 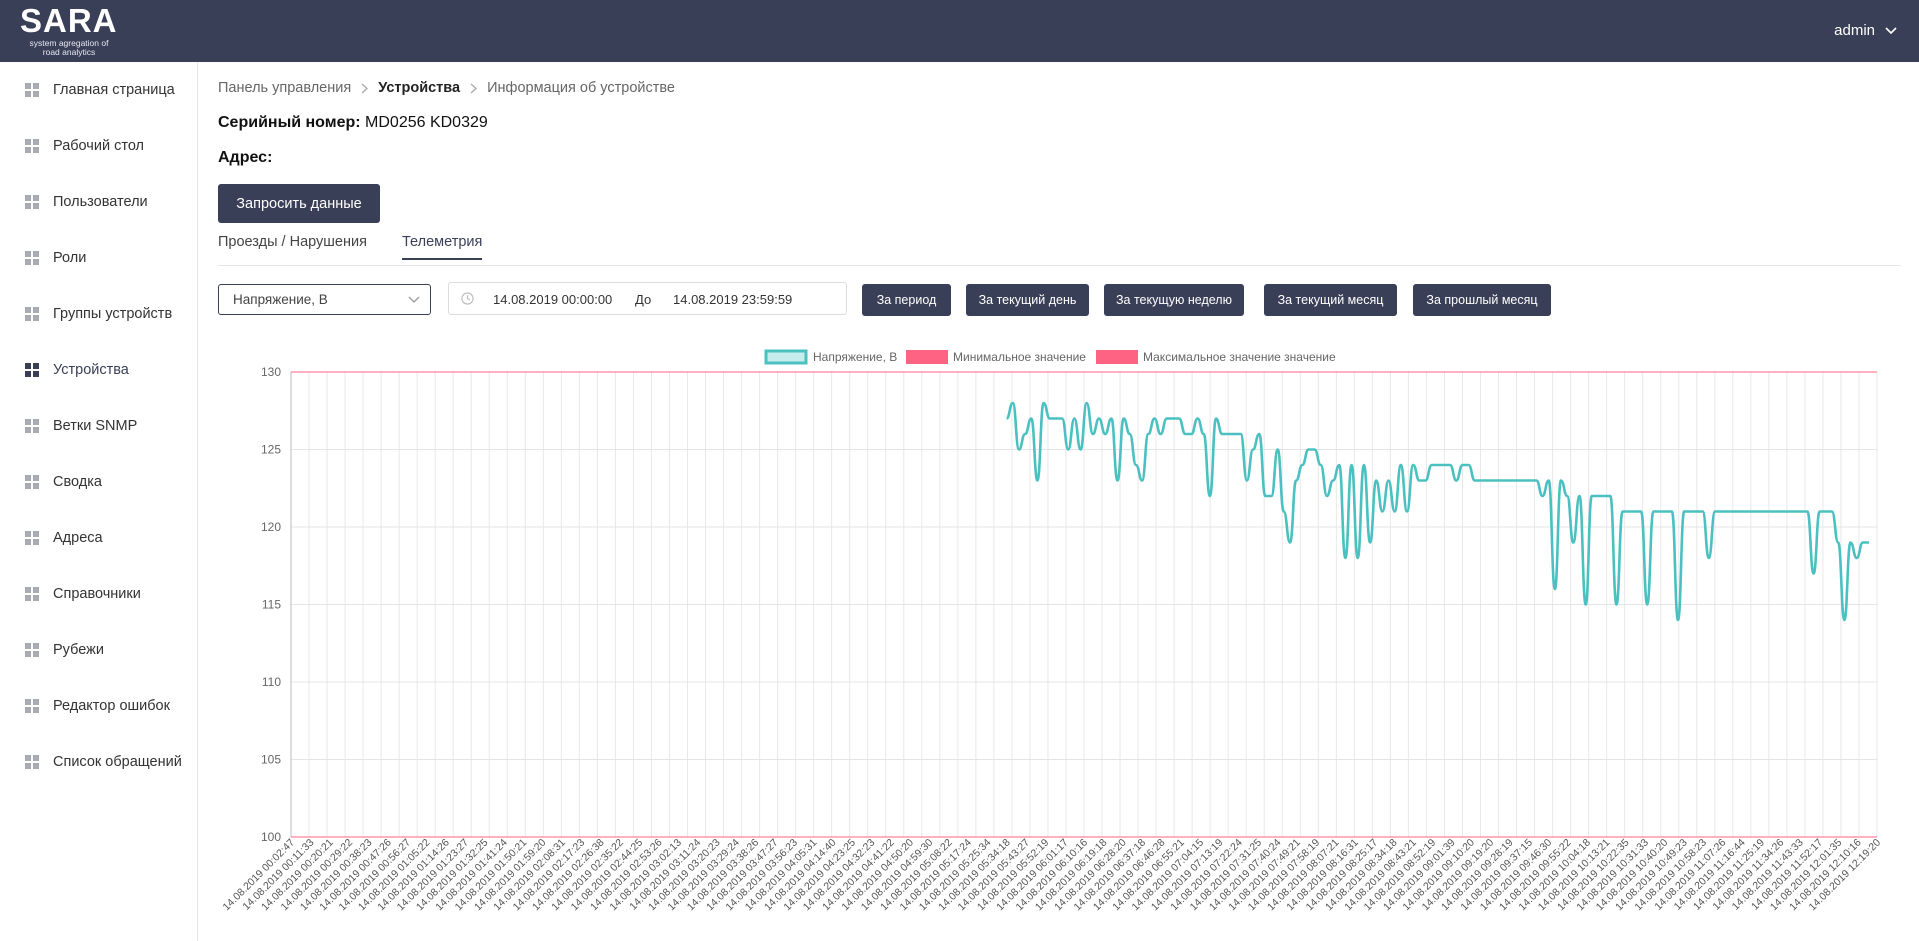 I want to click on sidebar-item-label: Главная страница, so click(x=114, y=90).